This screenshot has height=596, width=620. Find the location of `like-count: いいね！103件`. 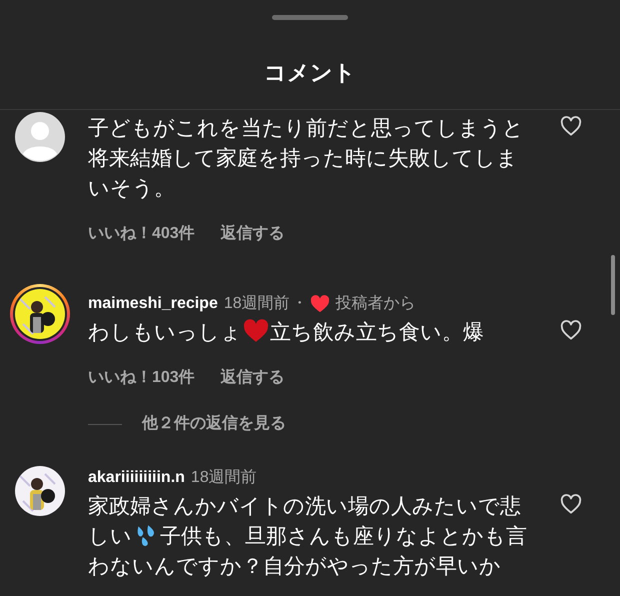

like-count: いいね！103件 is located at coordinates (141, 378).